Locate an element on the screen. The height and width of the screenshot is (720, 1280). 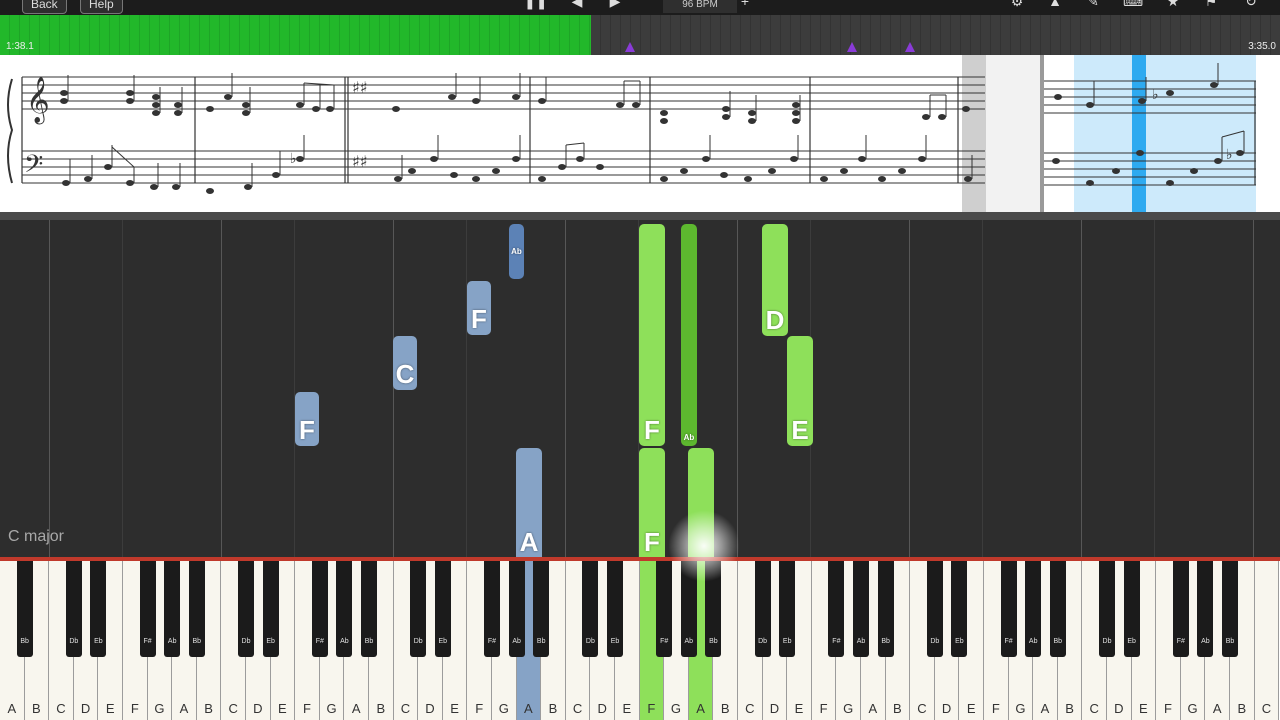
note-label: F is located at coordinates (652, 430).